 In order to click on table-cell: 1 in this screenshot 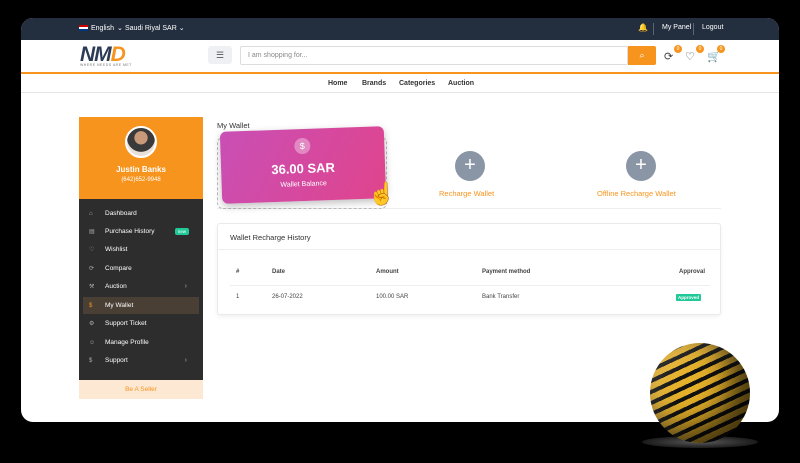, I will do `click(238, 297)`.